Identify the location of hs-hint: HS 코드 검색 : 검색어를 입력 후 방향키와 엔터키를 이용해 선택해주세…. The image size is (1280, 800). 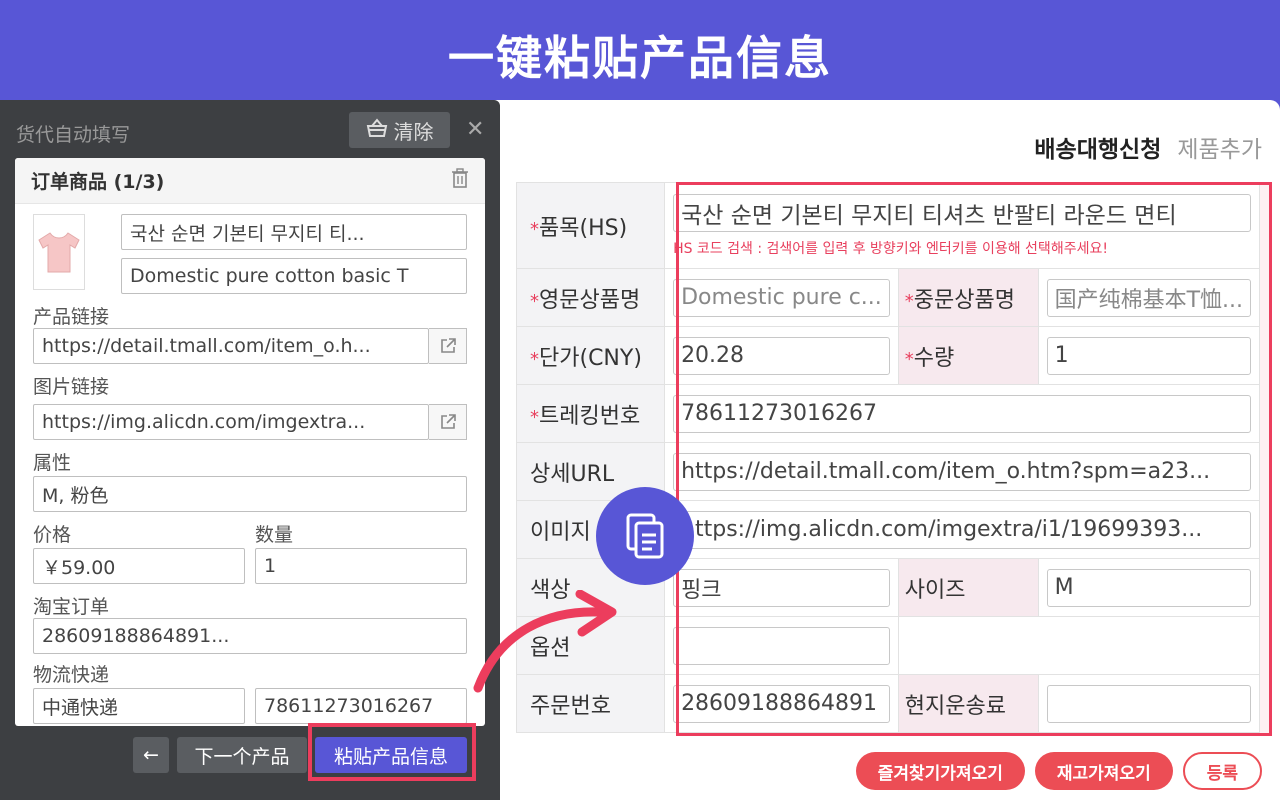
(890, 248).